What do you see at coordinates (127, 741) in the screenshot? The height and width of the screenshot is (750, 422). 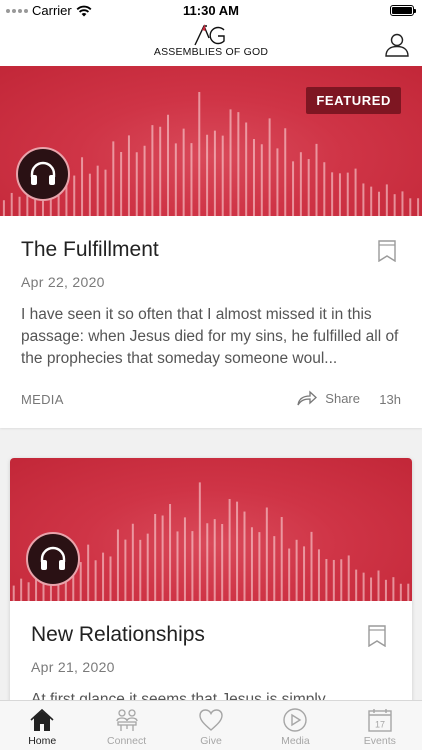 I see `tab-label: Connect` at bounding box center [127, 741].